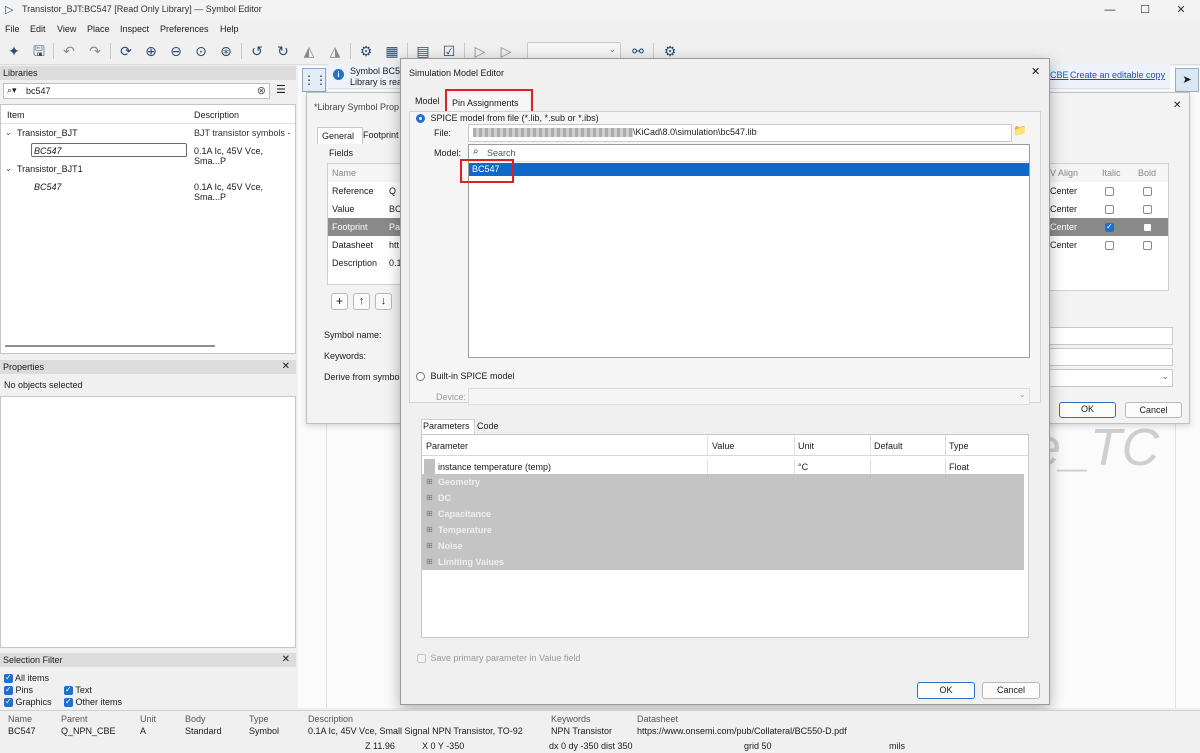 The height and width of the screenshot is (753, 1200). I want to click on select-tool-icon: ➤, so click(1187, 80).